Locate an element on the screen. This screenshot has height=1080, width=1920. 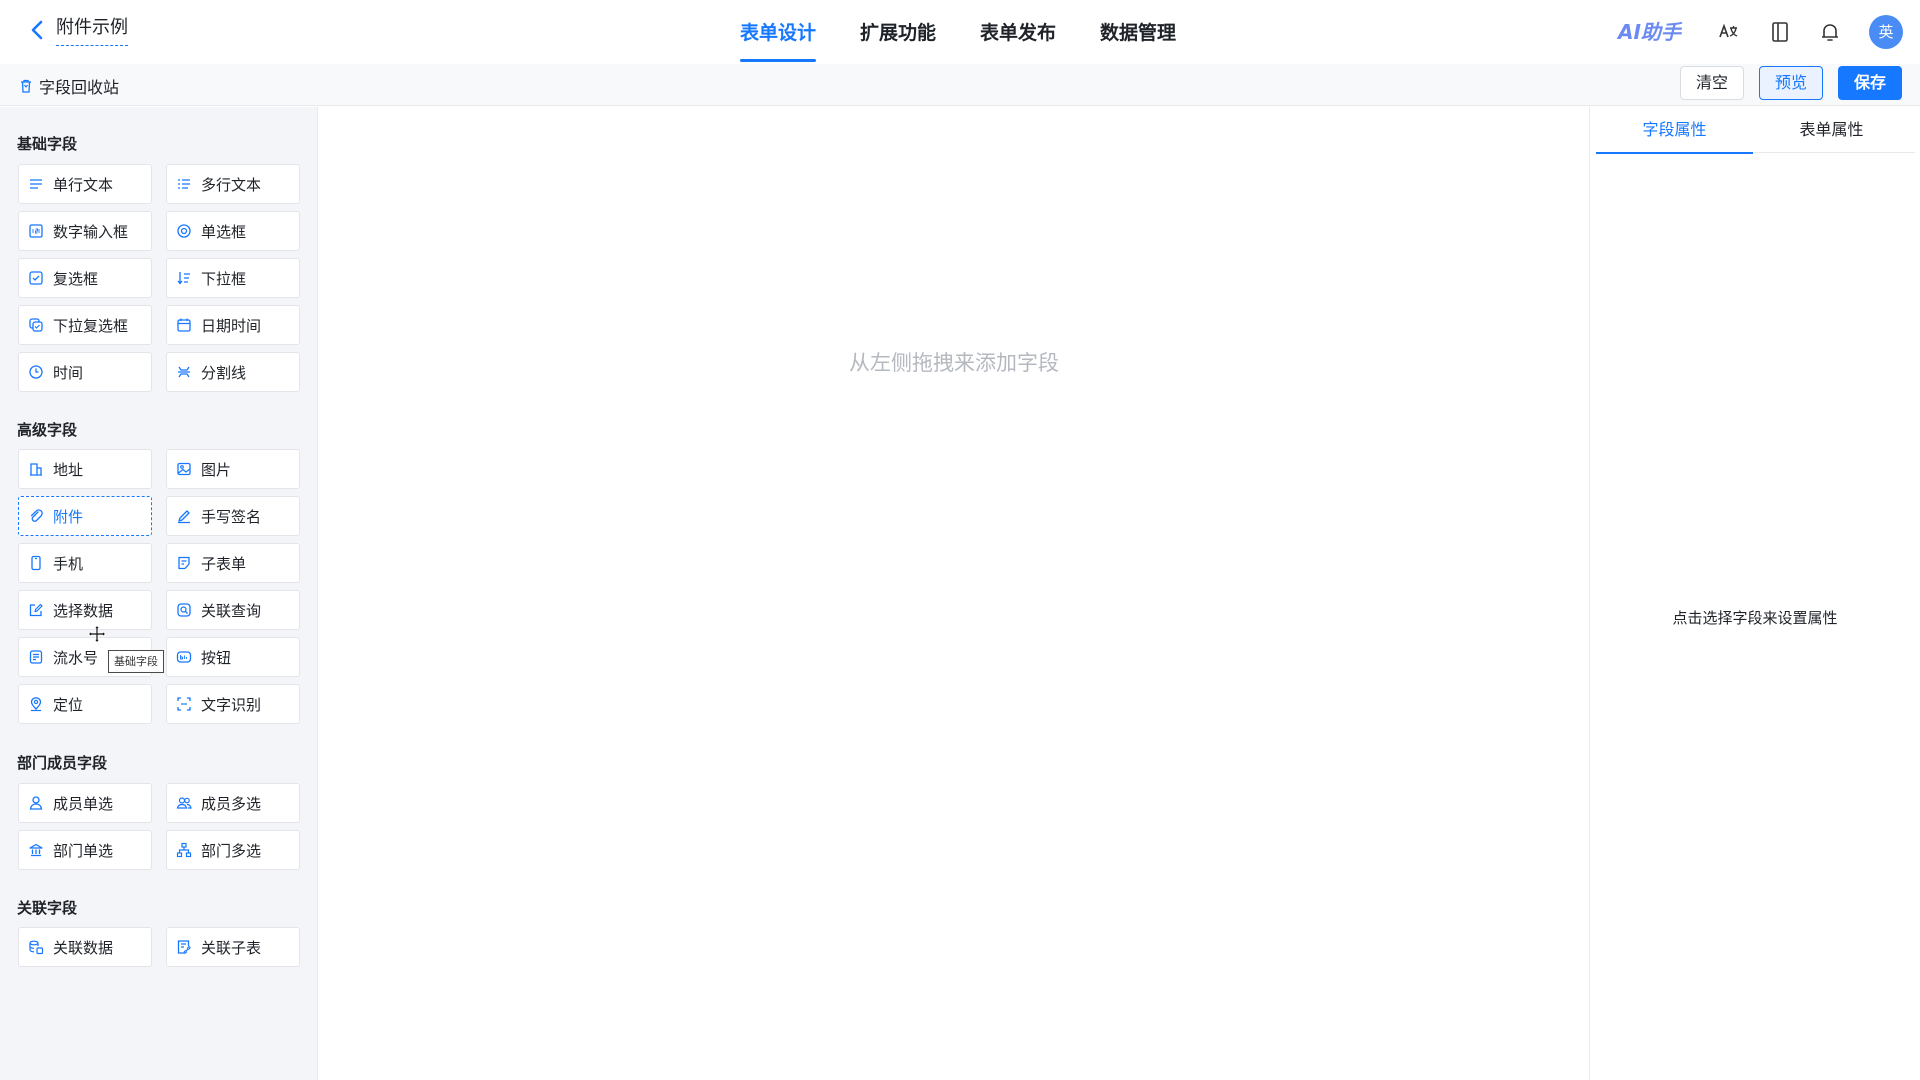
field-label: 选择数据 is located at coordinates (83, 610).